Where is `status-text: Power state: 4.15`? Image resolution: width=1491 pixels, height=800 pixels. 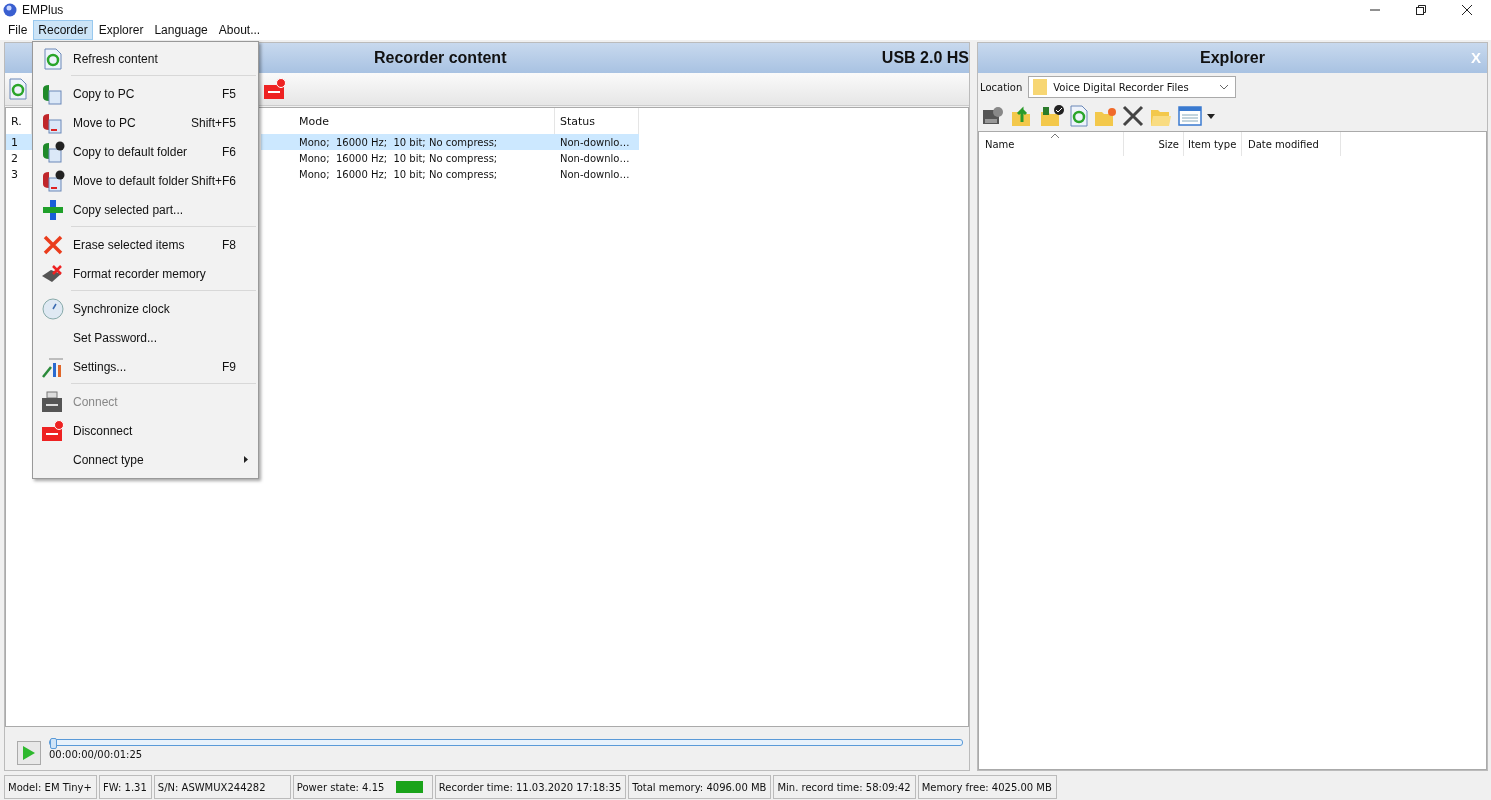 status-text: Power state: 4.15 is located at coordinates (340, 787).